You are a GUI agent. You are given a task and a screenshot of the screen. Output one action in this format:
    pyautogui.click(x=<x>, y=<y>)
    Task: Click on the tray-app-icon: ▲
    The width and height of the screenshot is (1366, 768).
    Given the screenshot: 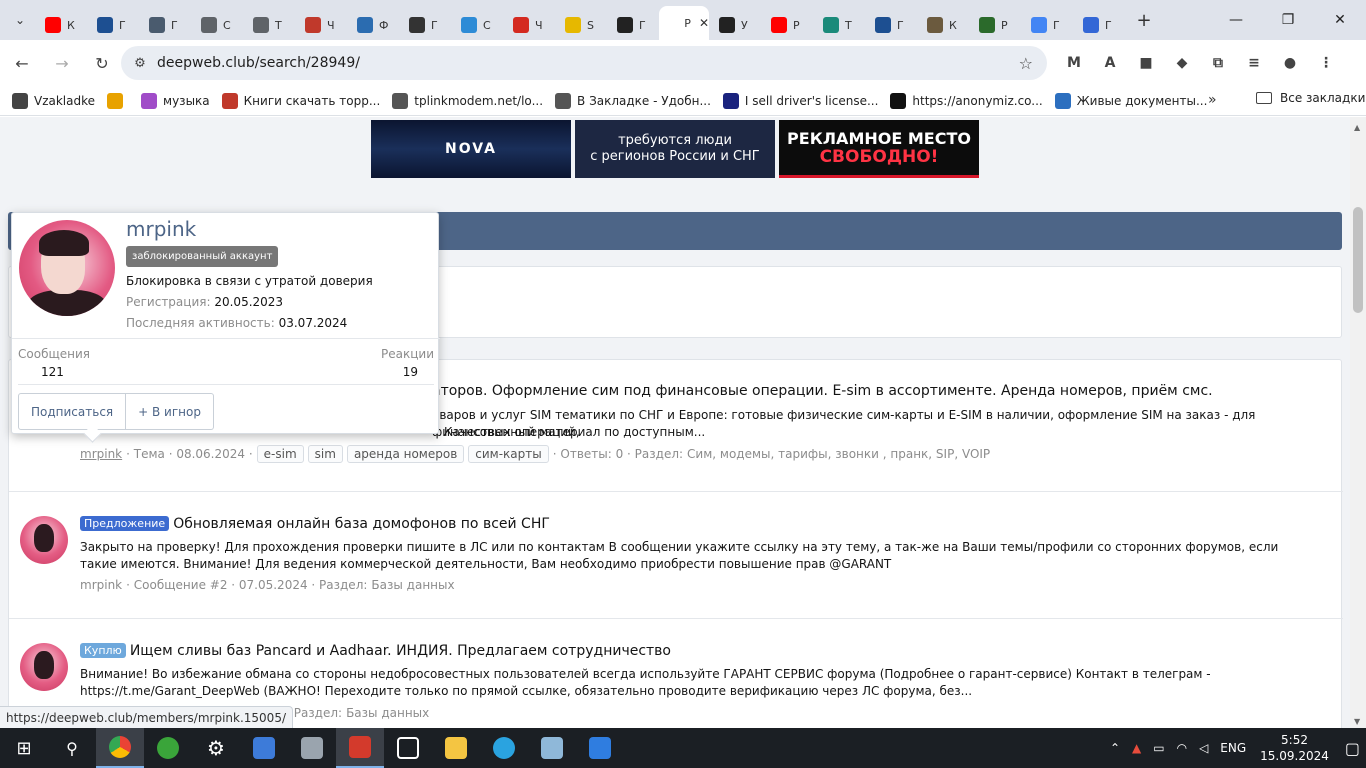 What is the action you would take?
    pyautogui.click(x=1136, y=748)
    